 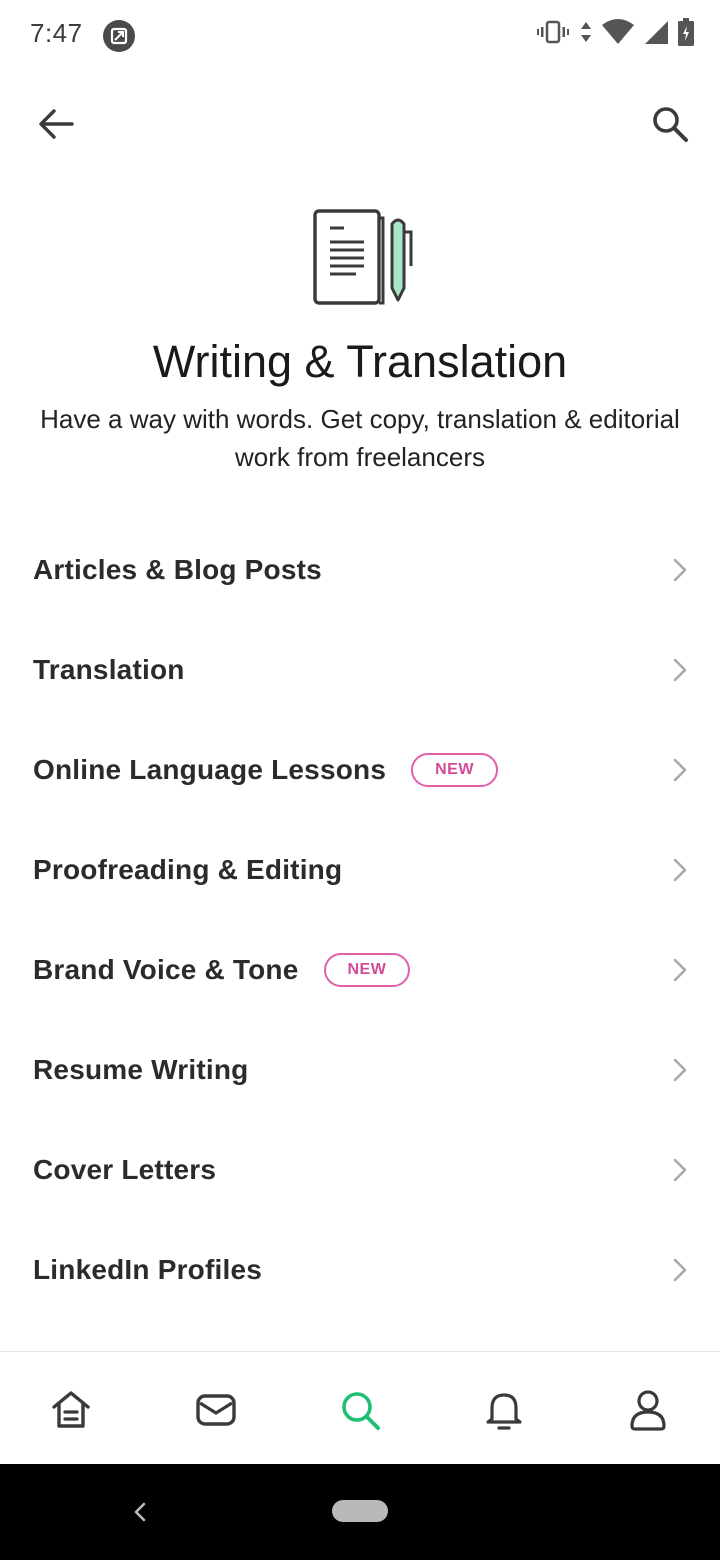 I want to click on subcategory-label: Brand Voice & Tone, so click(x=166, y=969).